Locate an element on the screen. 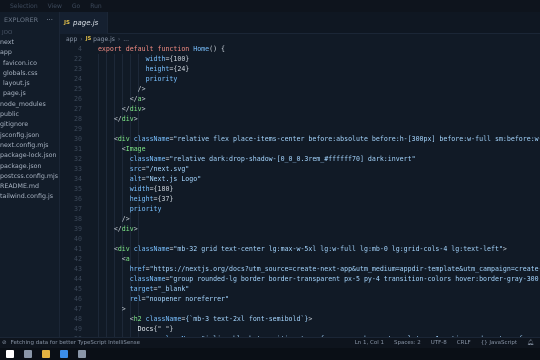  vscode-icon is located at coordinates (64, 354).